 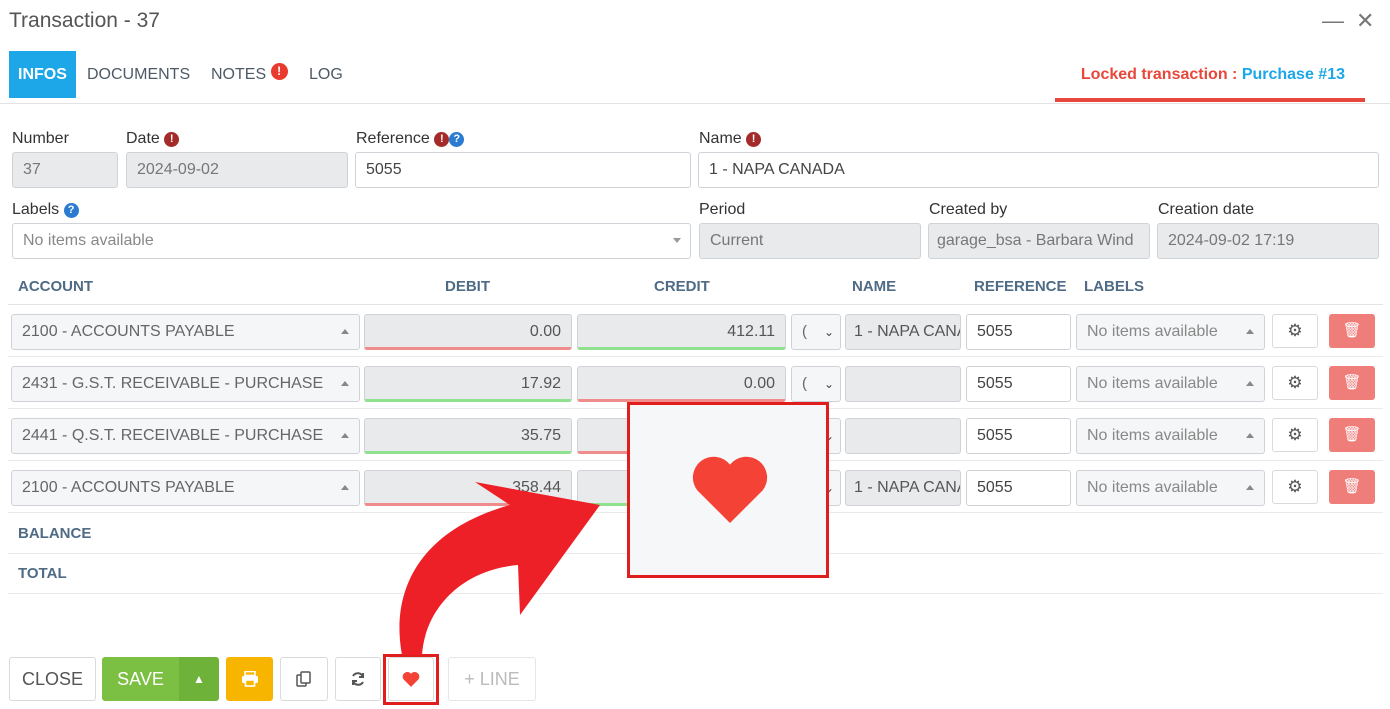 What do you see at coordinates (1293, 74) in the screenshot?
I see `locked-purchase-link: Purchase #13` at bounding box center [1293, 74].